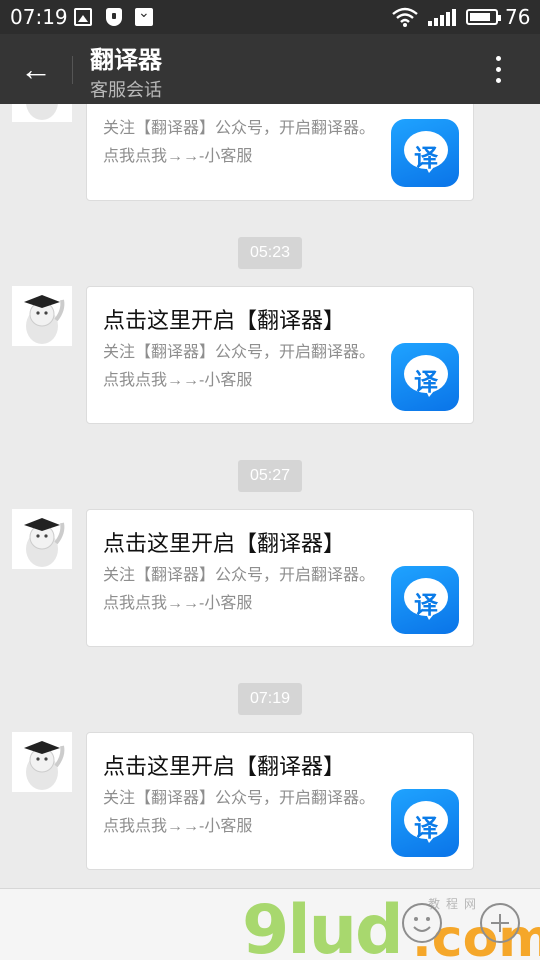 The image size is (540, 960). Describe the element at coordinates (498, 70) in the screenshot. I see `more-vertical-icon` at that location.